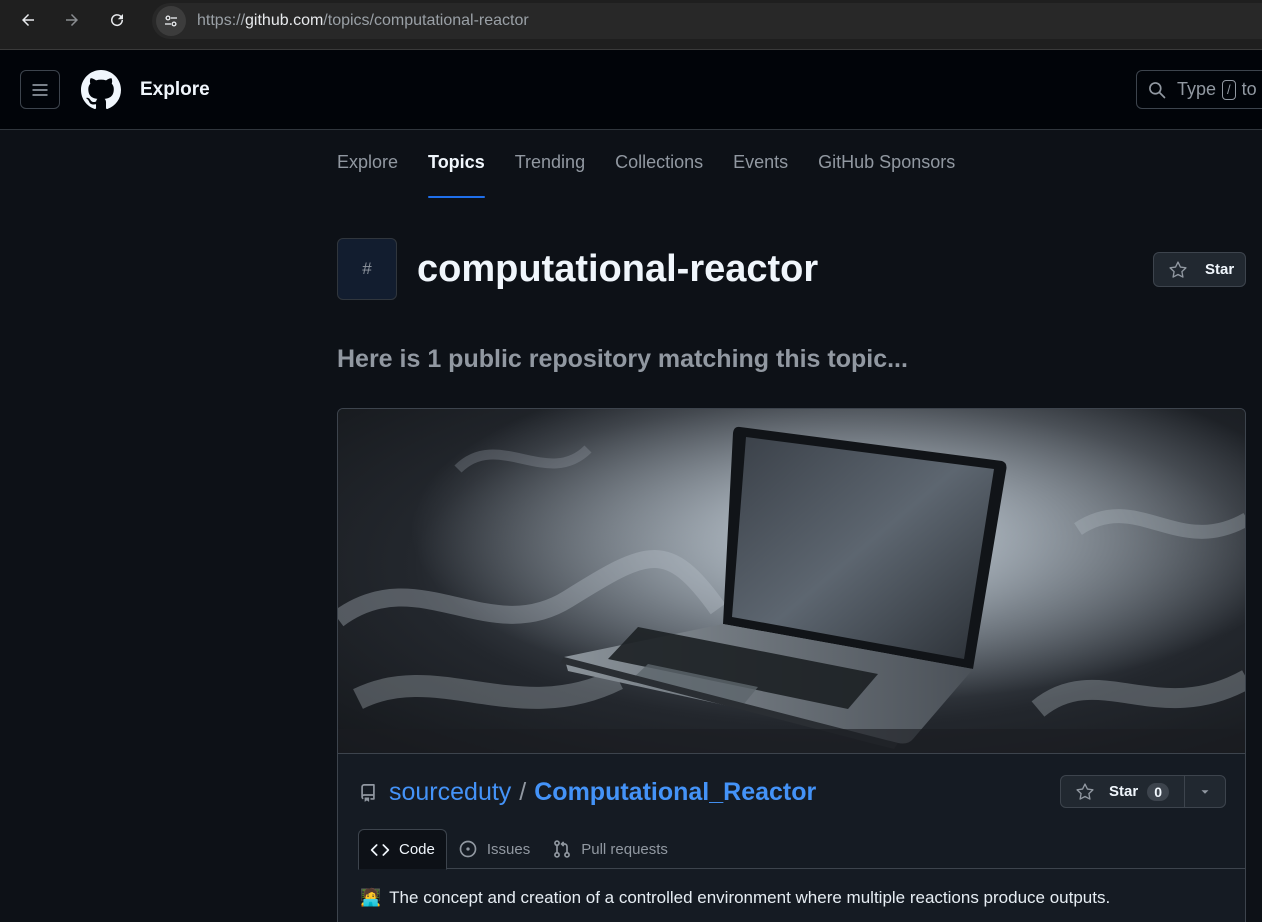 This screenshot has height=922, width=1262. I want to click on url-path: /topics/computational-reactor, so click(426, 20).